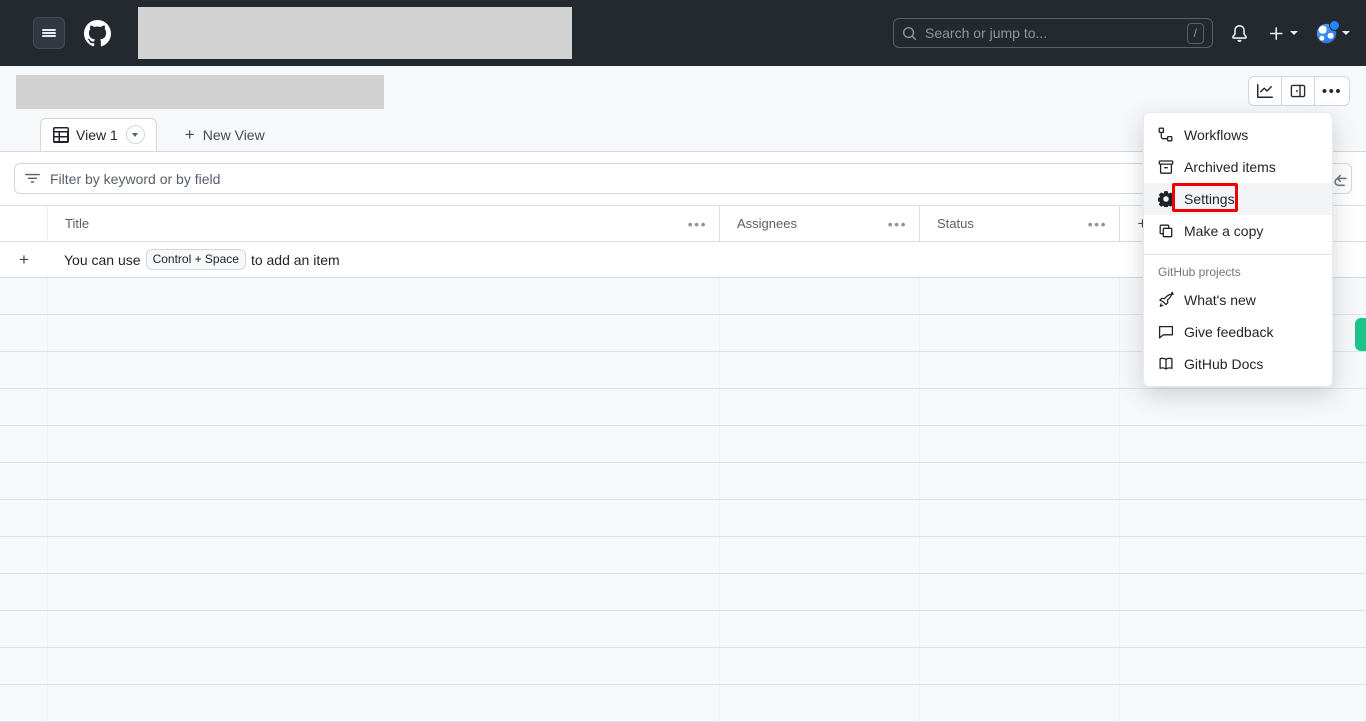  I want to click on menu-item-label: Give feedback, so click(1229, 332).